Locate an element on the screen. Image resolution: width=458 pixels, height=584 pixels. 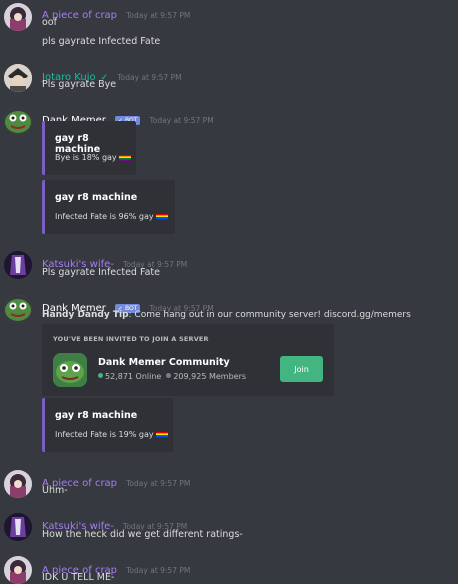
message-text: oof is located at coordinates (49, 22).